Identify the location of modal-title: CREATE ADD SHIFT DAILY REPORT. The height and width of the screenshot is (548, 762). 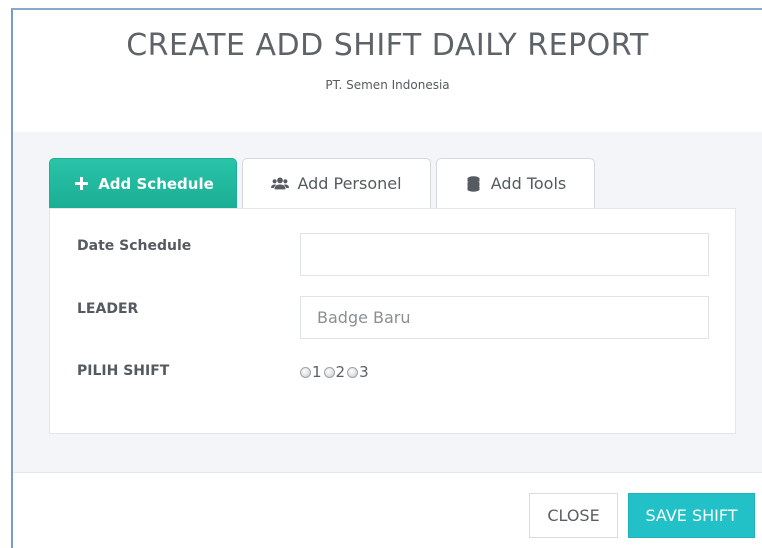
(387, 45).